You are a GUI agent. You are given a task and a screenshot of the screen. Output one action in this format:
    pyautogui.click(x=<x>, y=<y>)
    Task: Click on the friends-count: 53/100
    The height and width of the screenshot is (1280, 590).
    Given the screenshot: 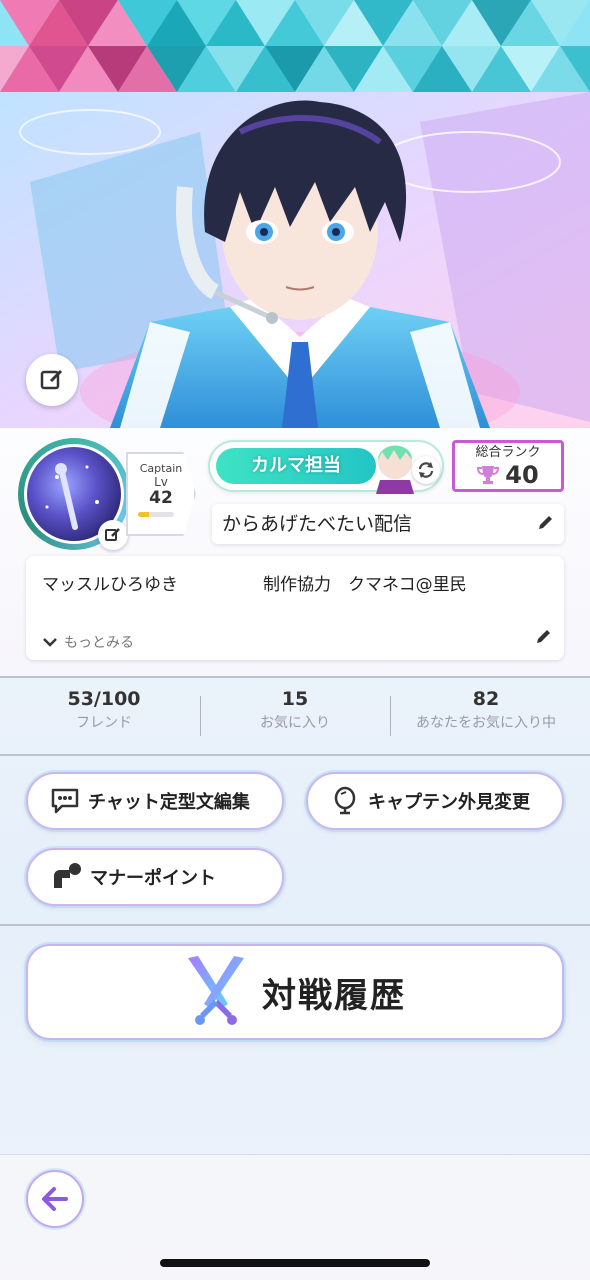 What is the action you would take?
    pyautogui.click(x=104, y=699)
    